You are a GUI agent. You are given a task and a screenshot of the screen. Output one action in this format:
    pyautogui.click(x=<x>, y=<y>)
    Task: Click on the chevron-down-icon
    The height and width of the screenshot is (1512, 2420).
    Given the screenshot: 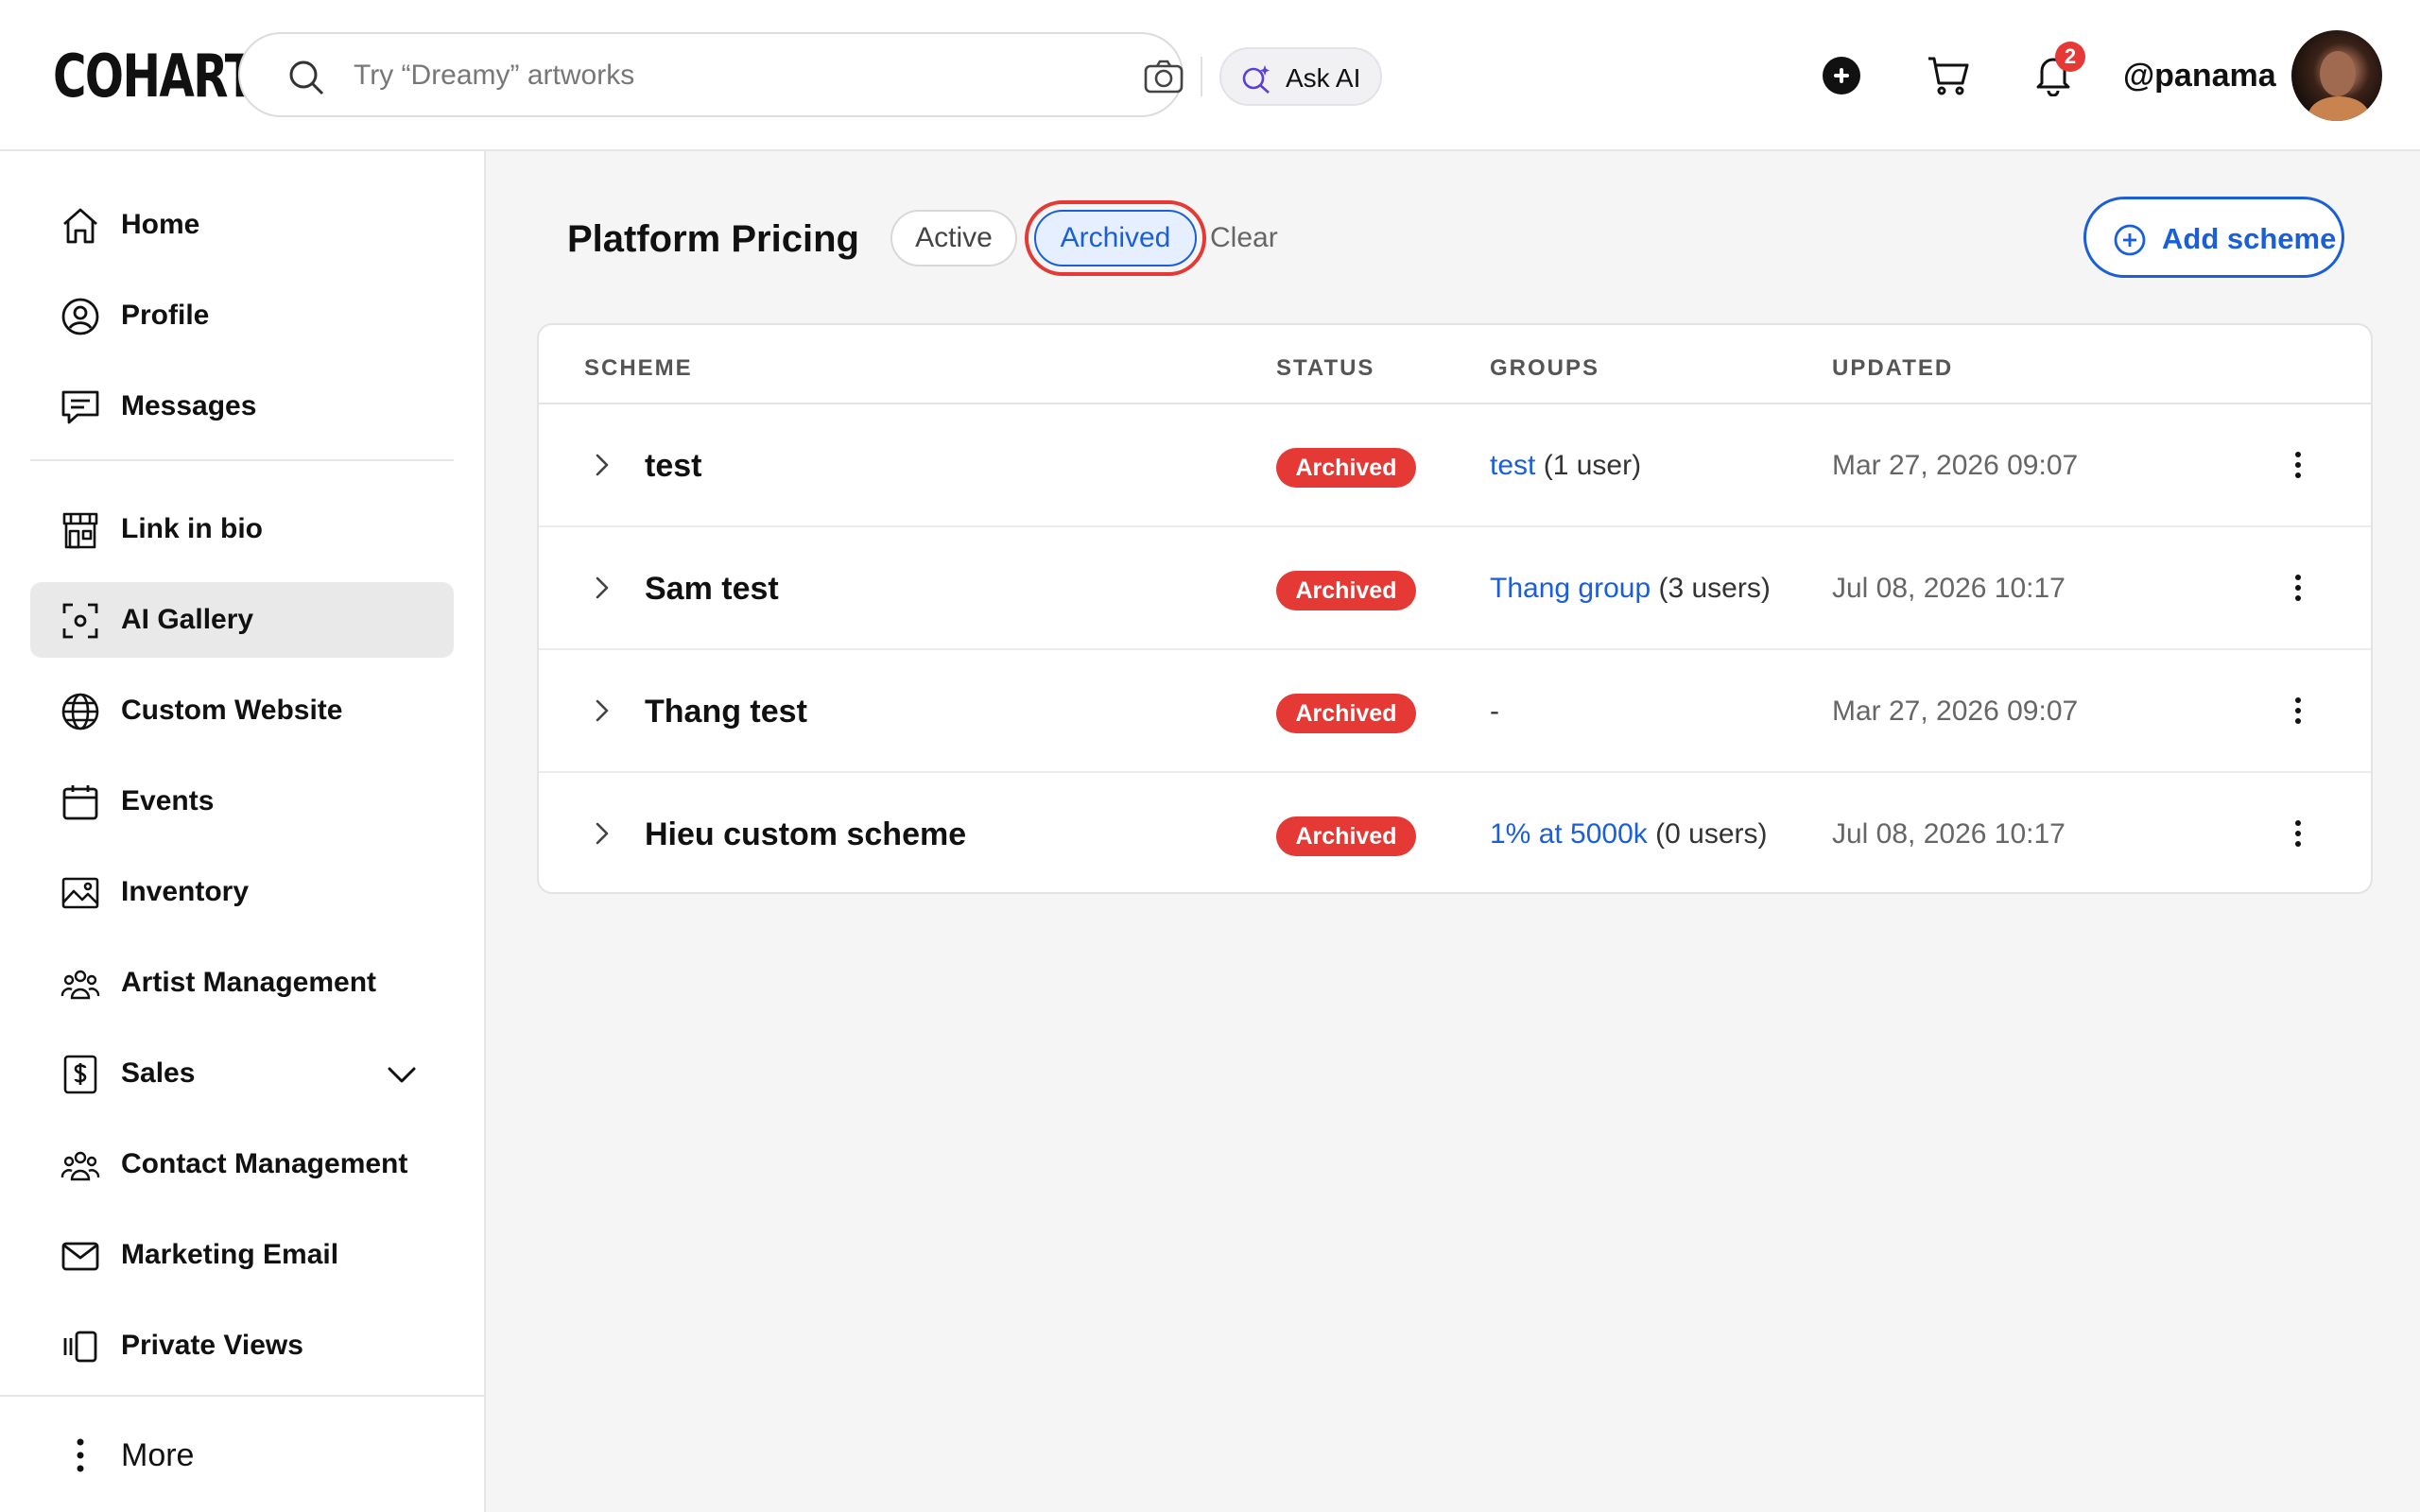 What is the action you would take?
    pyautogui.click(x=402, y=1074)
    